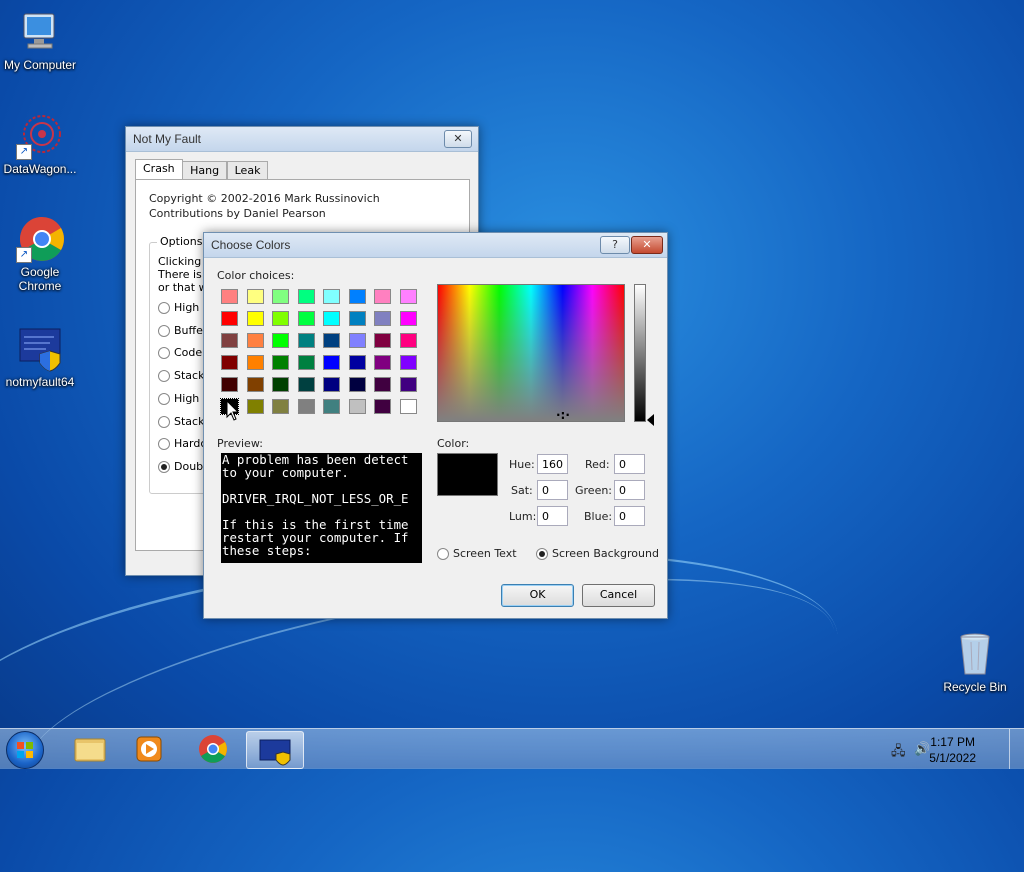  Describe the element at coordinates (537, 595) in the screenshot. I see `ok-button: OK` at that location.